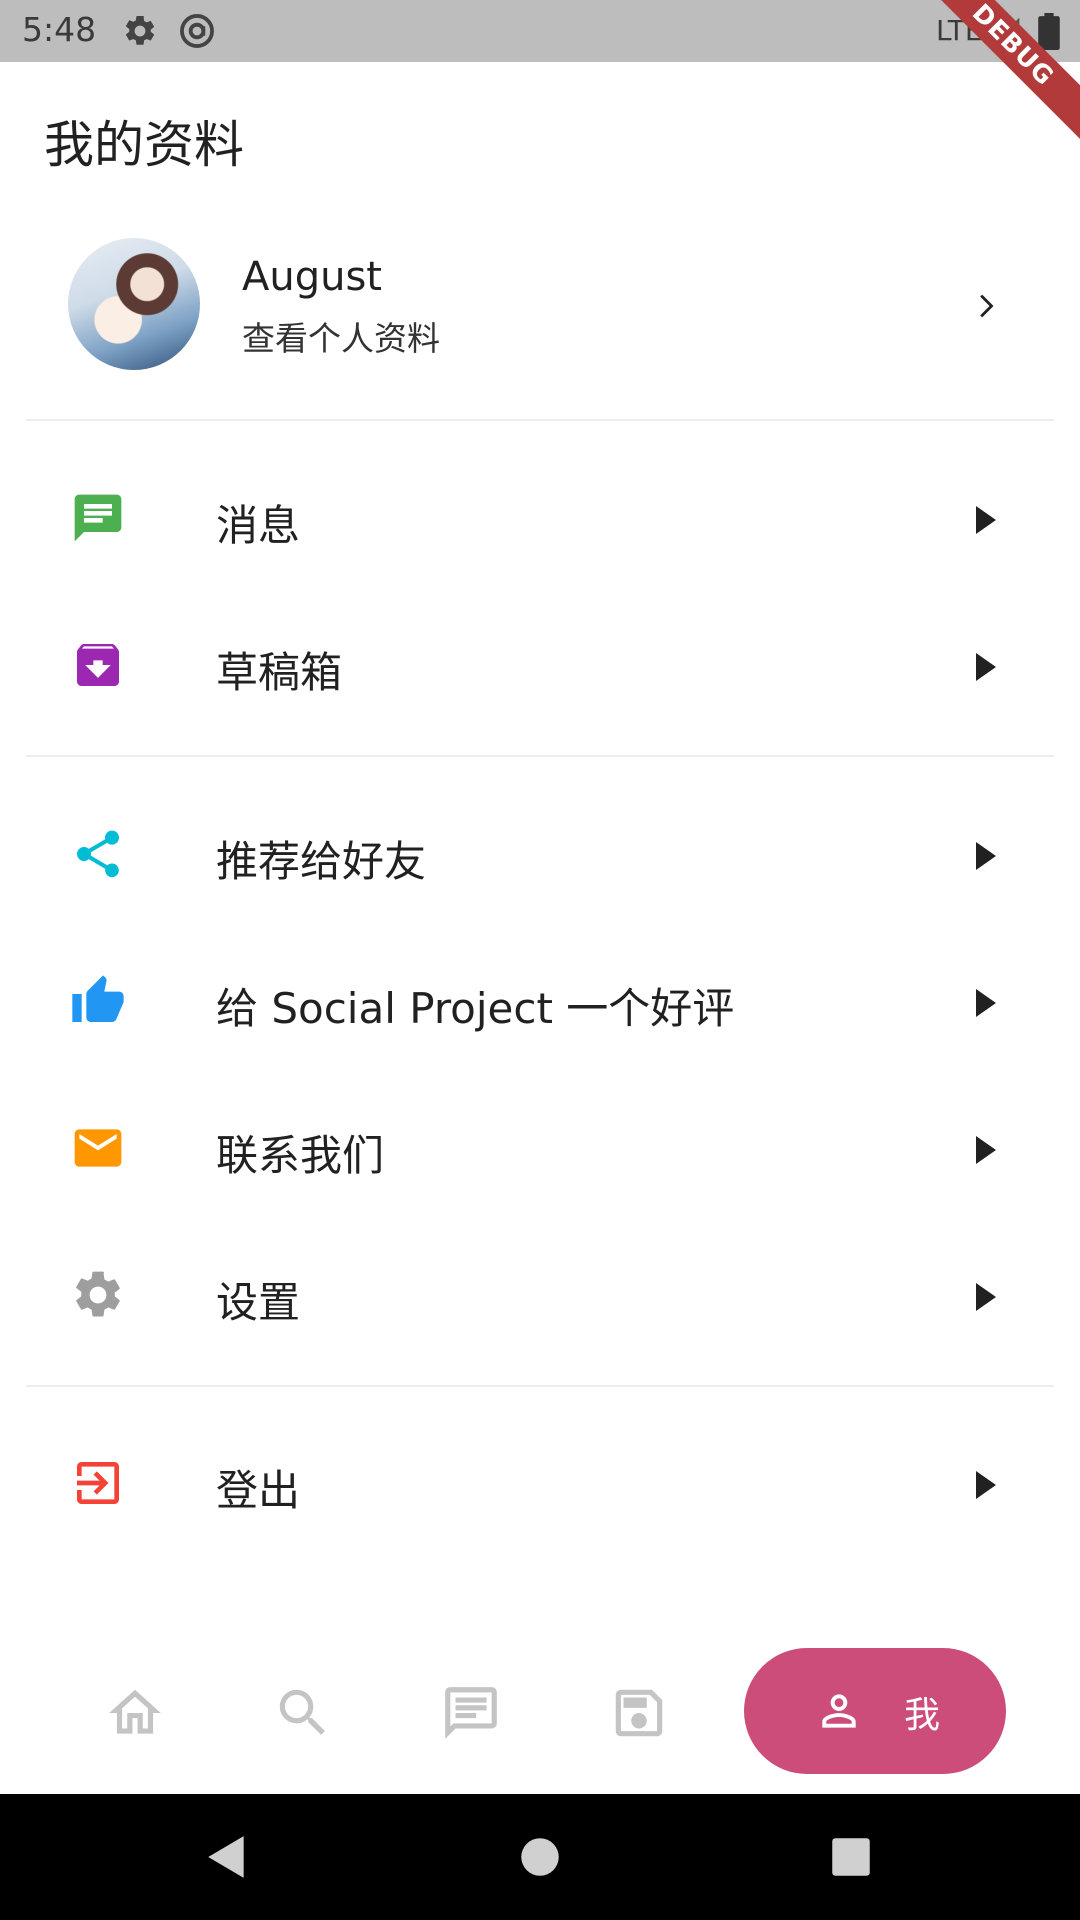 The height and width of the screenshot is (1920, 1080). Describe the element at coordinates (540, 854) in the screenshot. I see `menu-item-share: 推荐给好友` at that location.